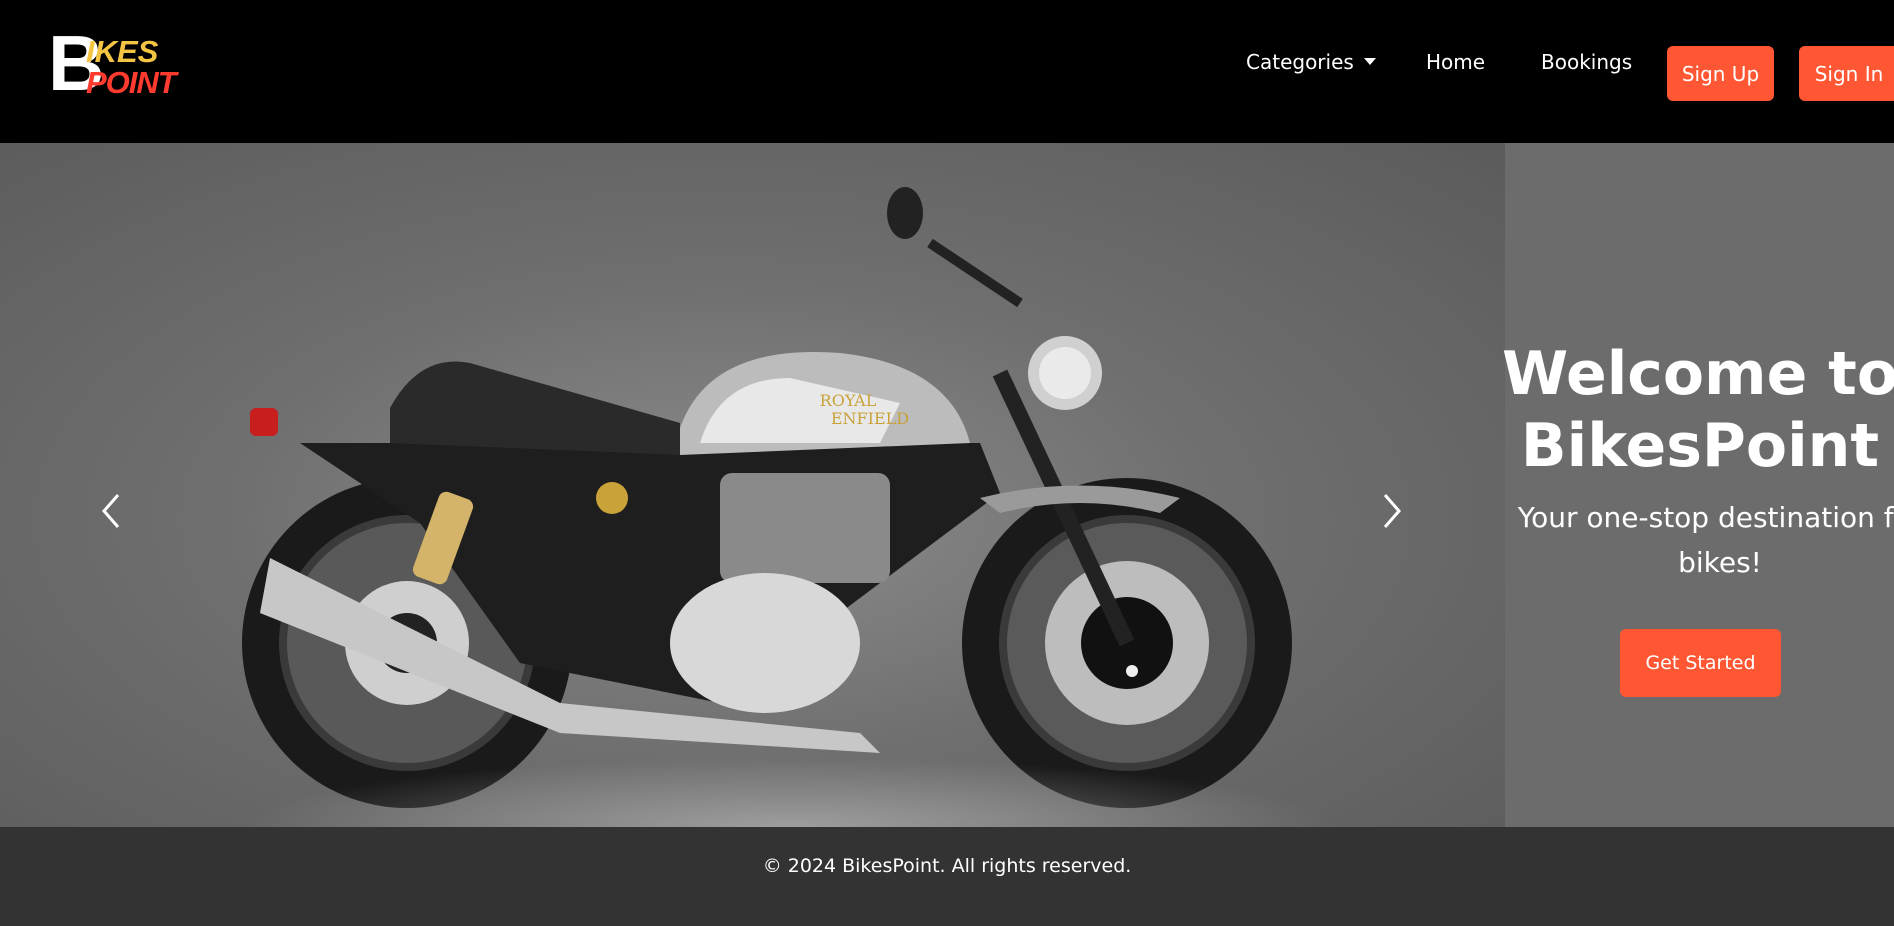  Describe the element at coordinates (947, 866) in the screenshot. I see `footer-copyright: © 2024 BikesPoint. All rights reserved.` at that location.